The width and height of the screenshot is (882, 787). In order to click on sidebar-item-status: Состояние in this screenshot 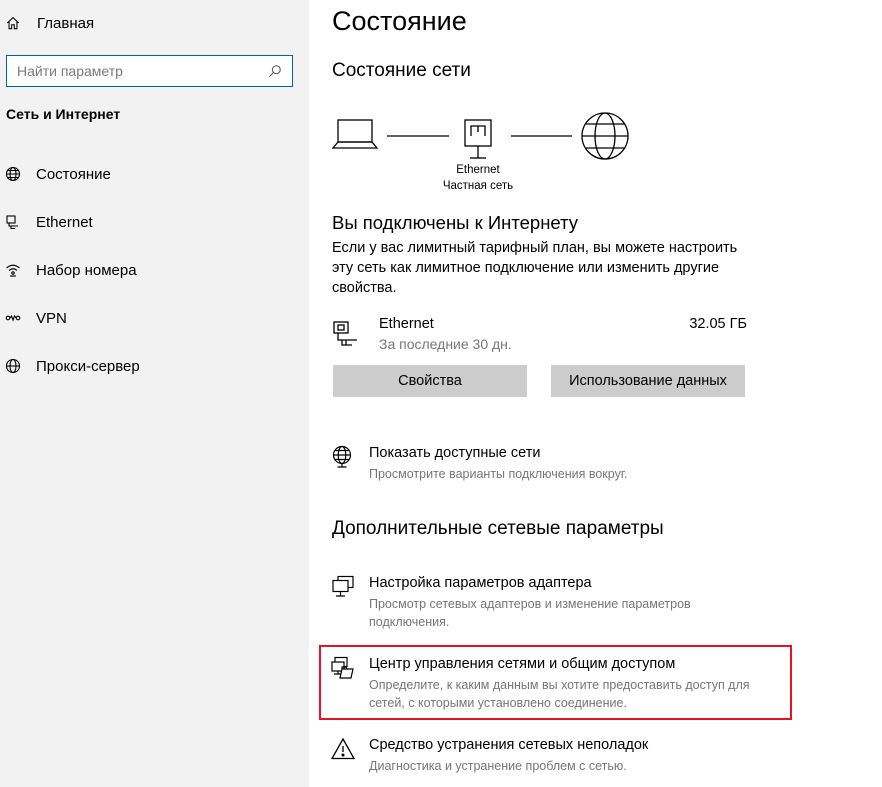, I will do `click(57, 174)`.